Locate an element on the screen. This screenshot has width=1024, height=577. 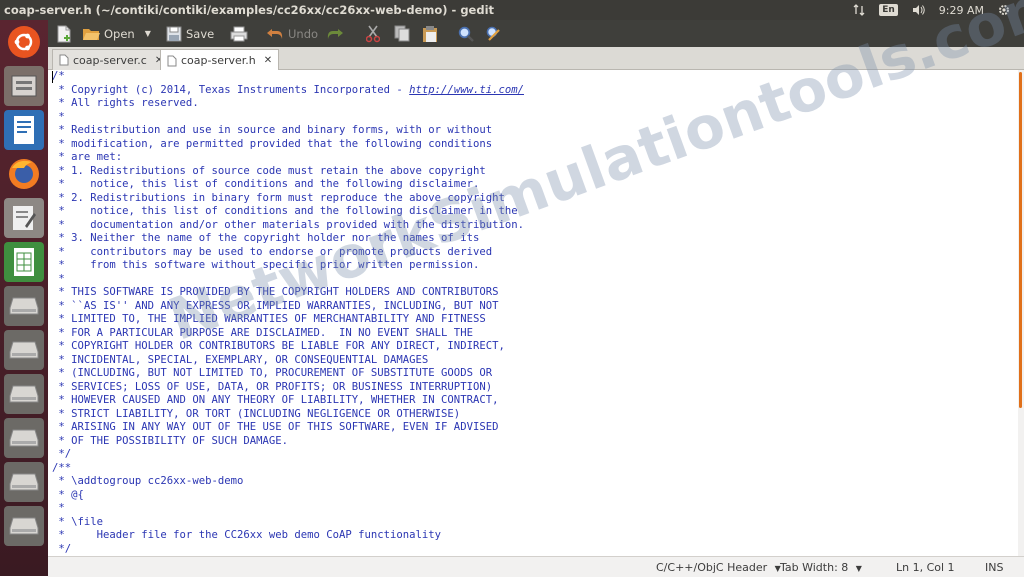
network-transfer-icon is located at coordinates (859, 10).